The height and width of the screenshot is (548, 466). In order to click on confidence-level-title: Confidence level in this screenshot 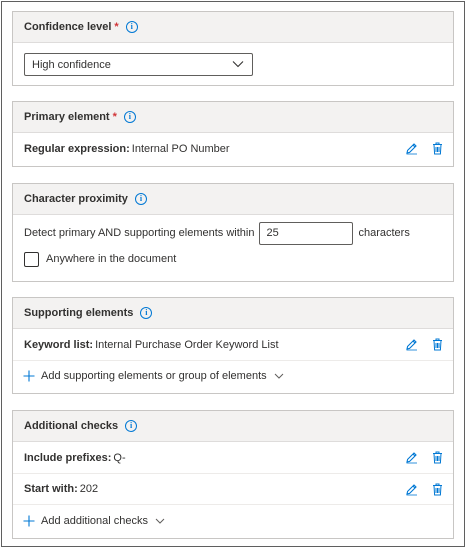, I will do `click(68, 27)`.